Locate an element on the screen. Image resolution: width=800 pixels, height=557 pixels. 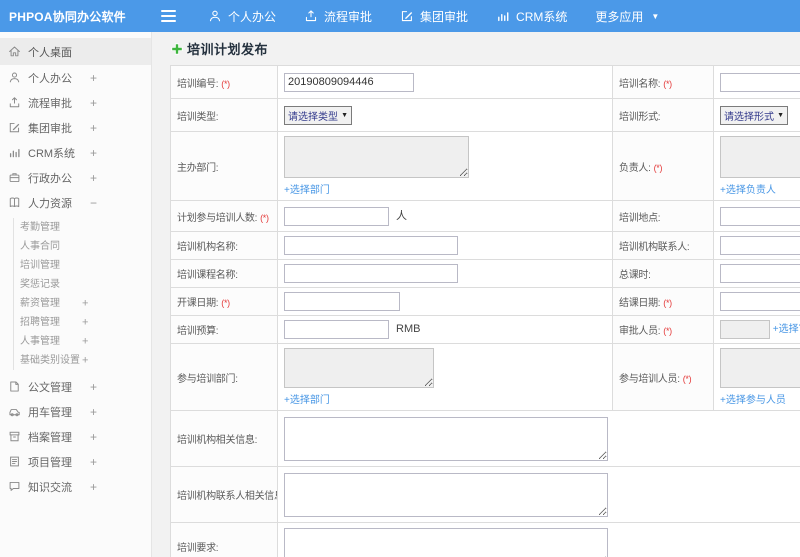
menu-toggle-icon is located at coordinates (168, 16).